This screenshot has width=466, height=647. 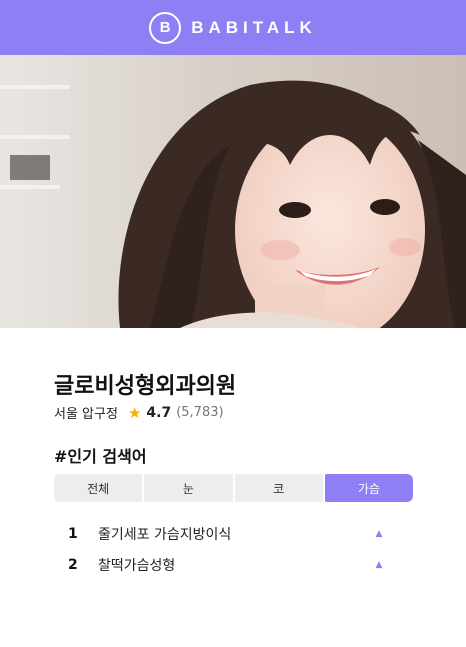 What do you see at coordinates (98, 488) in the screenshot?
I see `tab-all: 전체` at bounding box center [98, 488].